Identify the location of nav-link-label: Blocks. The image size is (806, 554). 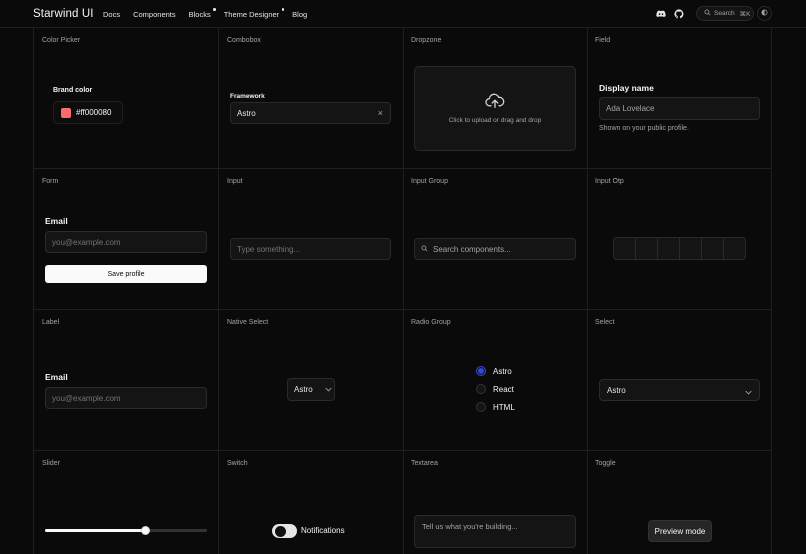
(199, 14).